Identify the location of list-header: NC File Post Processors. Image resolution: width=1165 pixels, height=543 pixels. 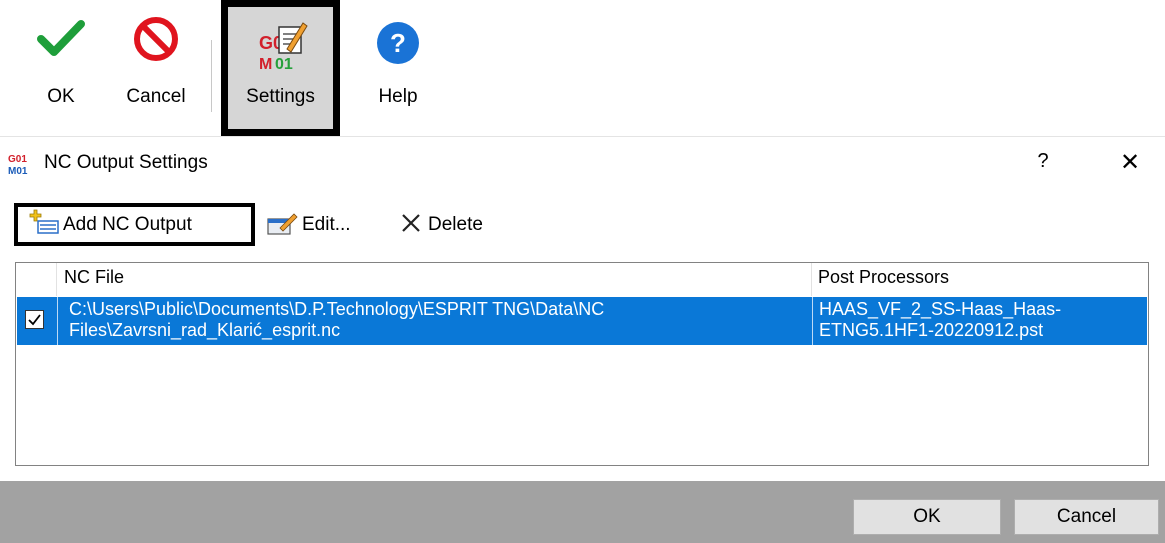
(582, 279).